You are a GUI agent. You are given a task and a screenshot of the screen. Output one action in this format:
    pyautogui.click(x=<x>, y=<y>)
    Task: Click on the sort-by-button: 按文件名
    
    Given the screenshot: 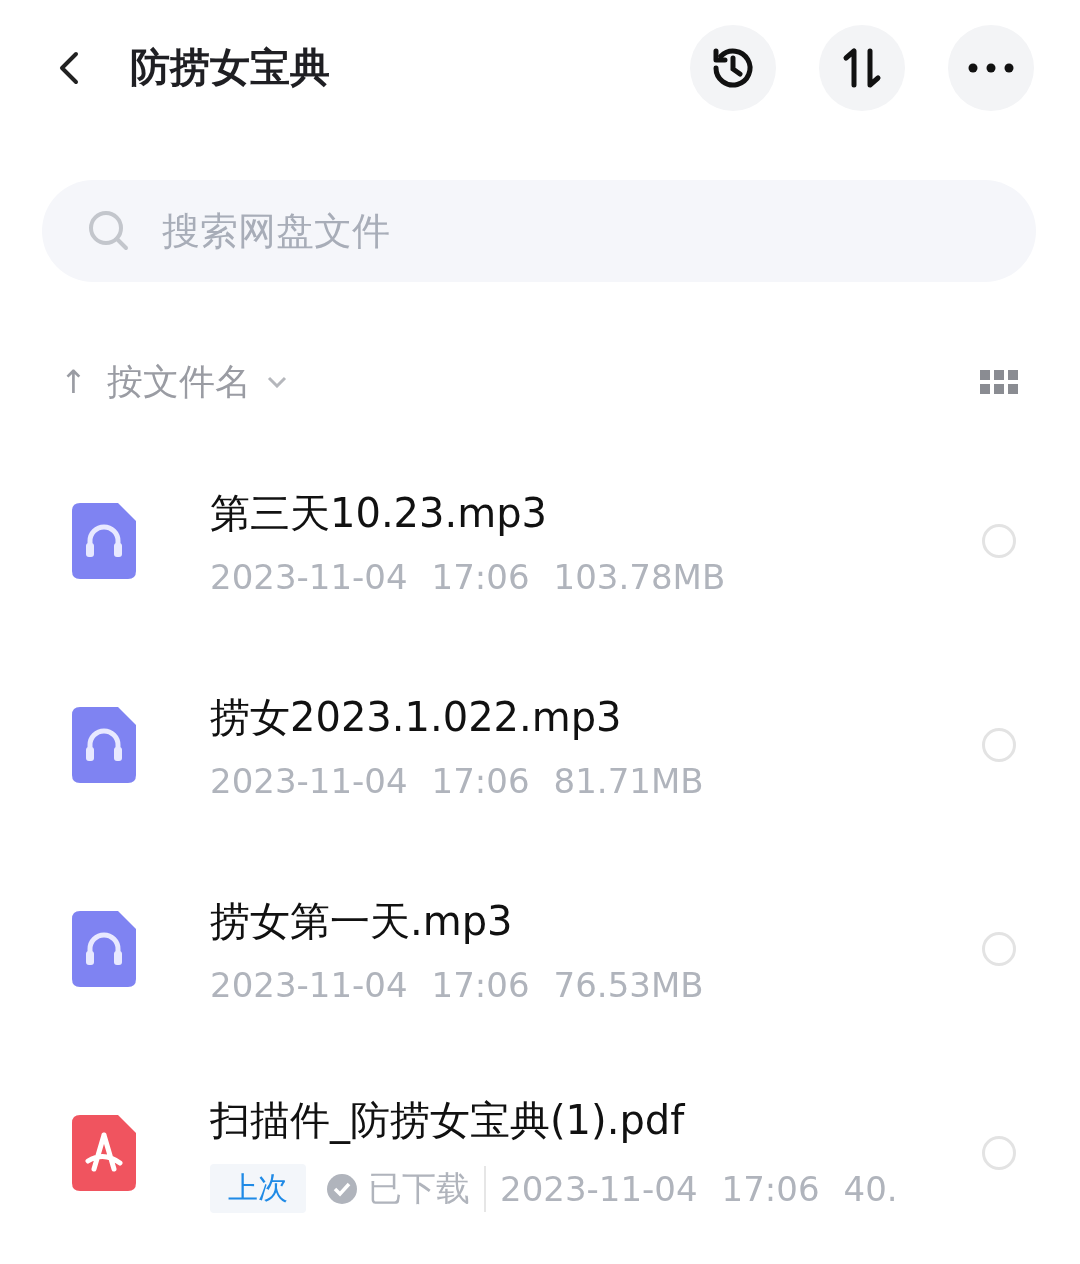 What is the action you would take?
    pyautogui.click(x=196, y=382)
    